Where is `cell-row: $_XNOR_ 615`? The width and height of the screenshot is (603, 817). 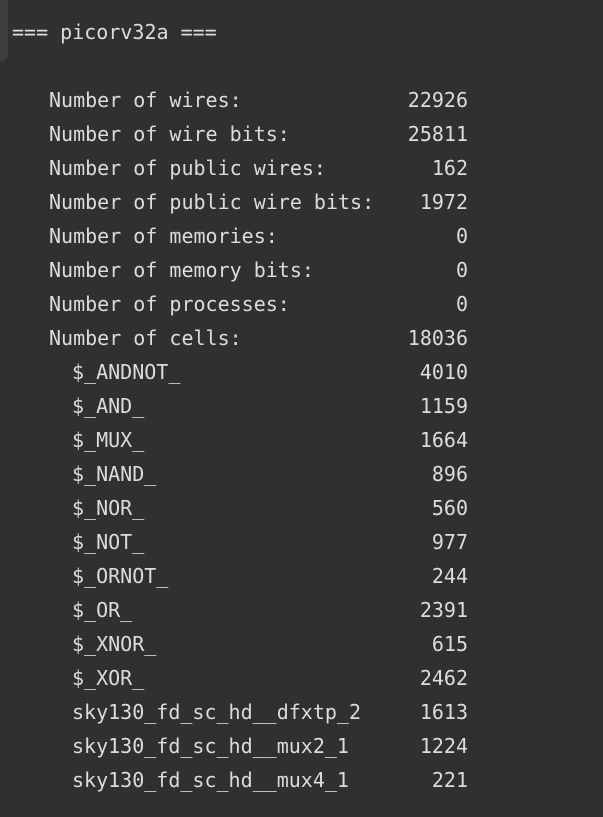 cell-row: $_XNOR_ 615 is located at coordinates (301, 644).